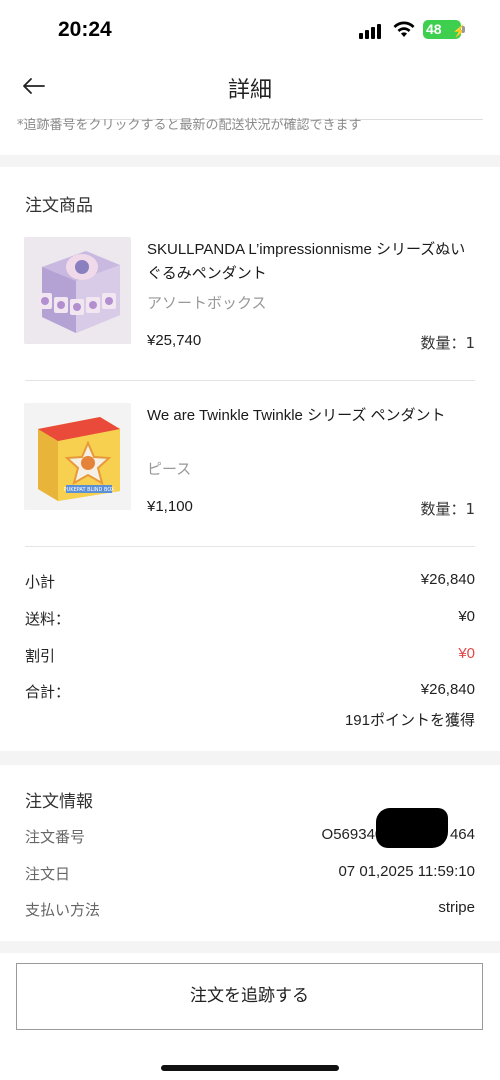 This screenshot has width=500, height=1080. What do you see at coordinates (250, 1068) in the screenshot?
I see `home-indicator` at bounding box center [250, 1068].